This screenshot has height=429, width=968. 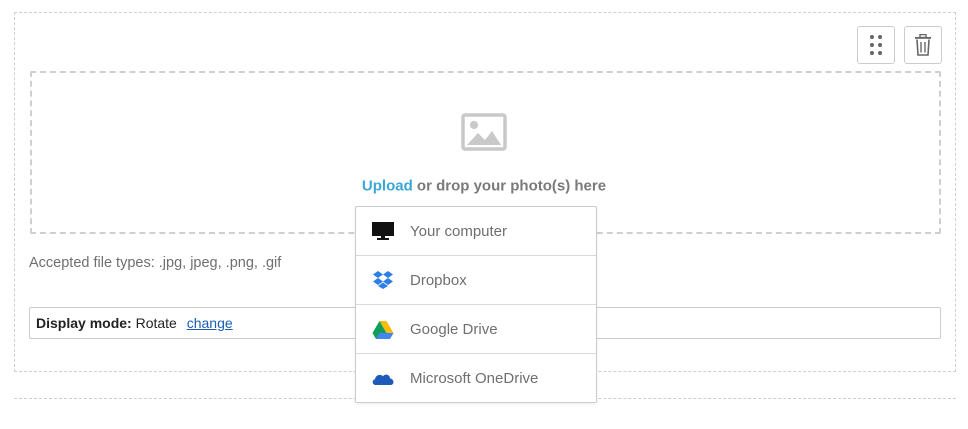 What do you see at coordinates (383, 379) in the screenshot?
I see `onedrive-icon` at bounding box center [383, 379].